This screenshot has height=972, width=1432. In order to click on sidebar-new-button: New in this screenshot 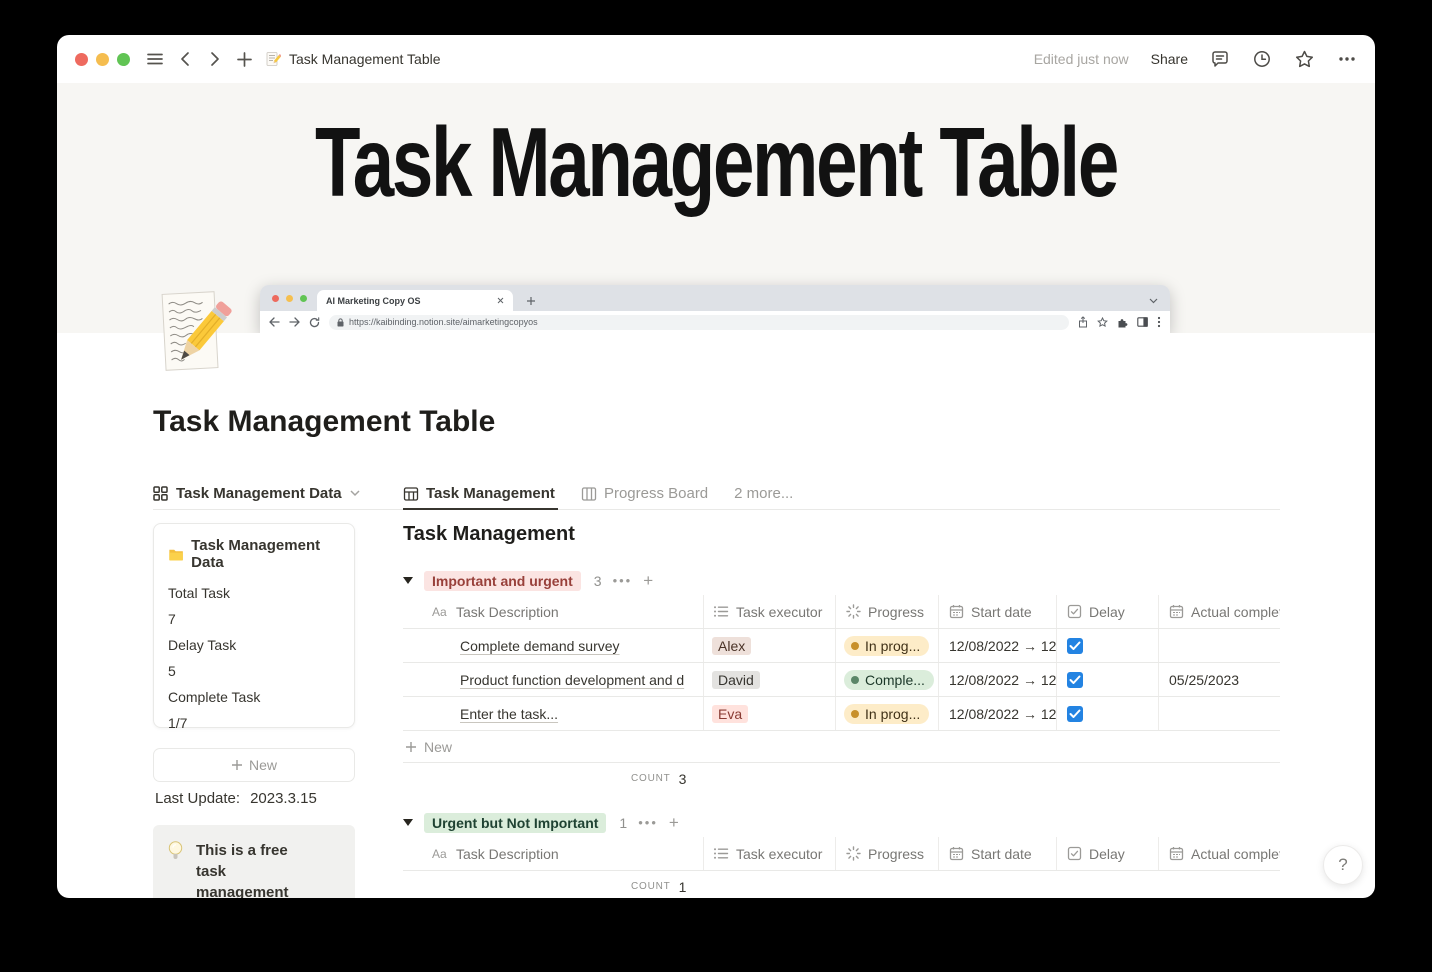, I will do `click(254, 765)`.